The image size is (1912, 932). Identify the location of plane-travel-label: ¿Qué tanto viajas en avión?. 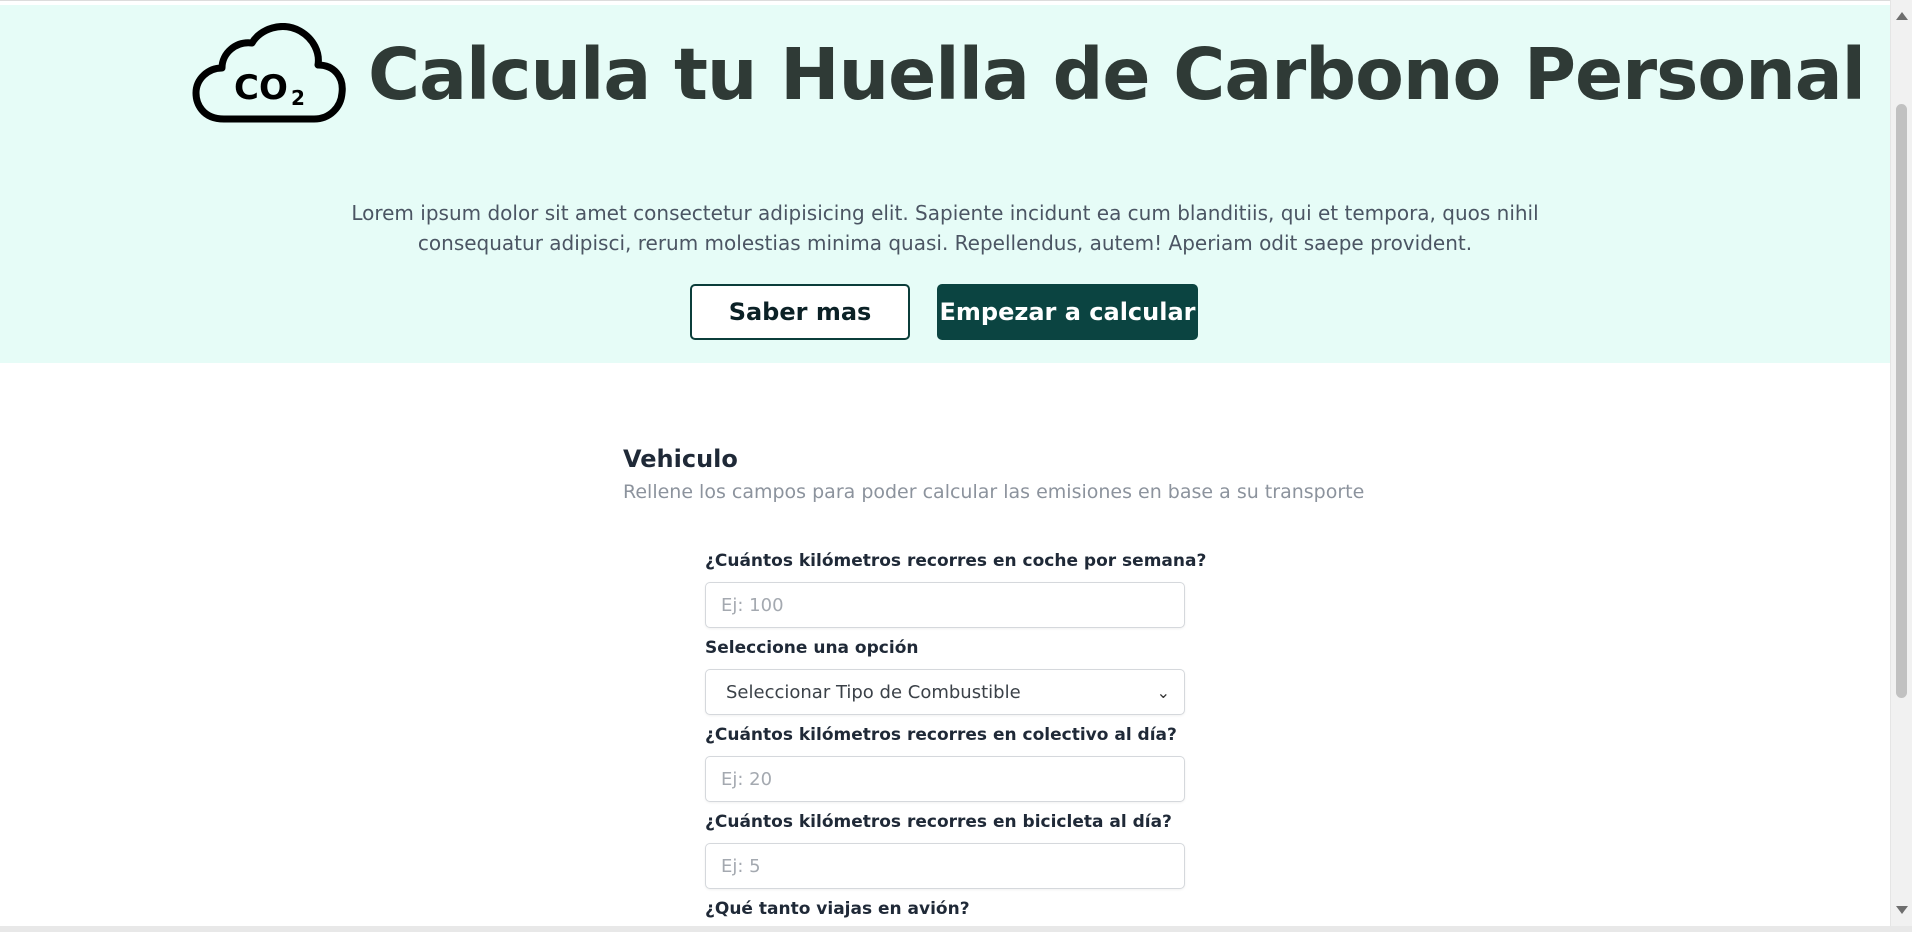
(837, 909).